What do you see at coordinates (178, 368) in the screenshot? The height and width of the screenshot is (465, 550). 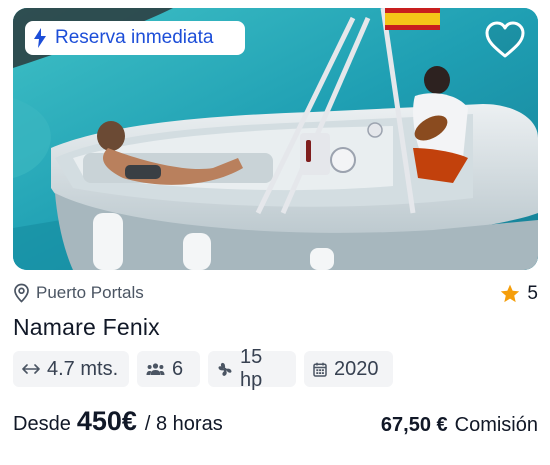 I see `spec-capacity-label: 6` at bounding box center [178, 368].